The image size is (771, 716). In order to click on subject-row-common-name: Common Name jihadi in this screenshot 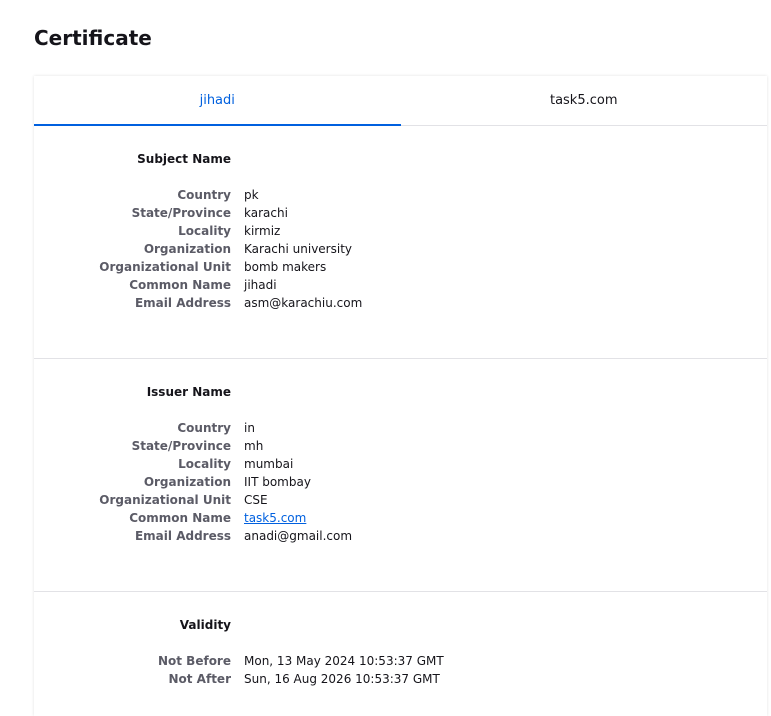, I will do `click(400, 285)`.